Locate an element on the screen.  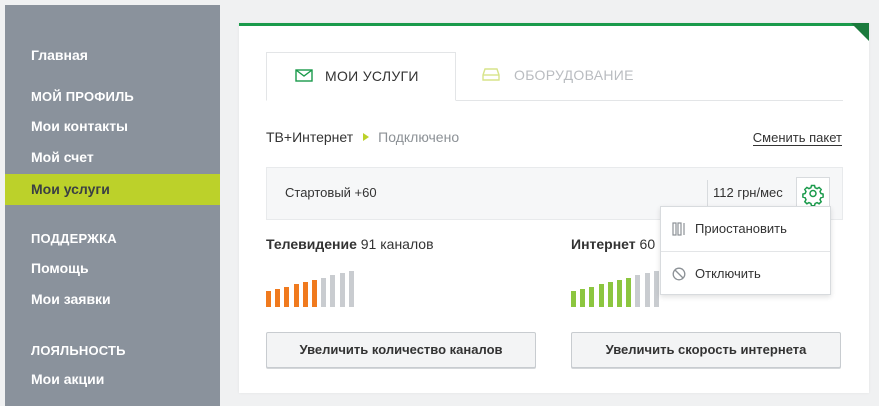
tab-label: ОБОРУДОВАНИЕ is located at coordinates (574, 75).